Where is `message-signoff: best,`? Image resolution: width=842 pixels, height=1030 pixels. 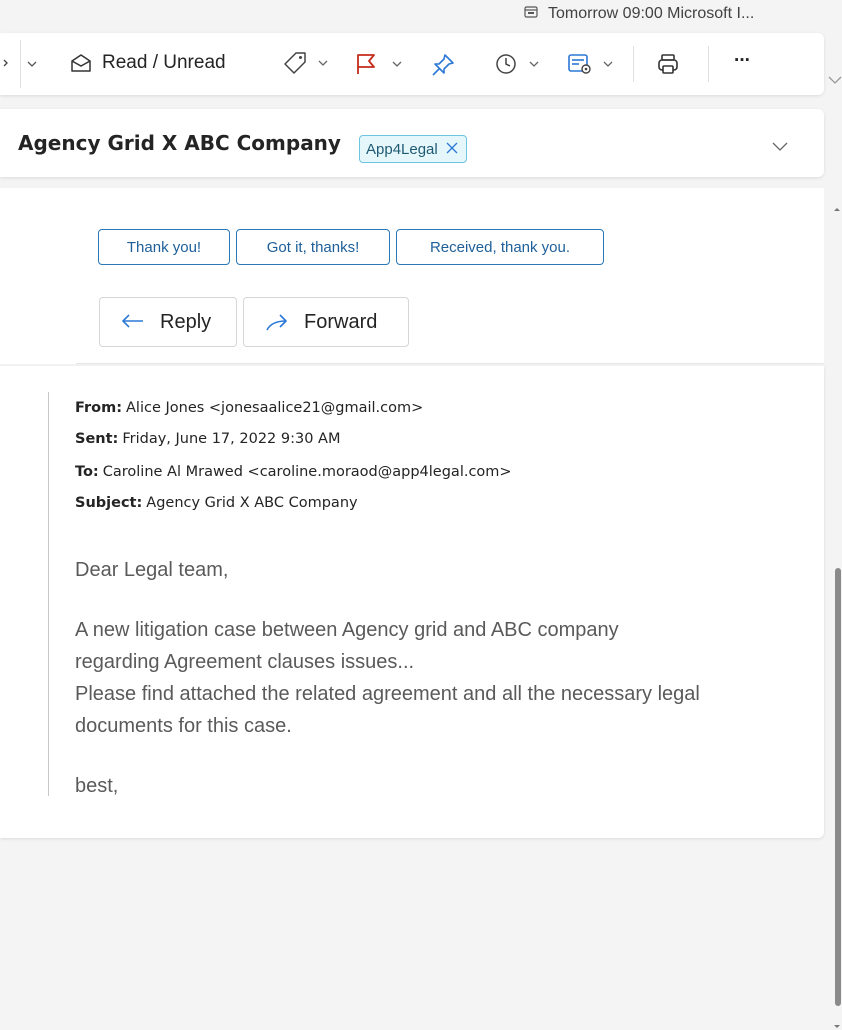
message-signoff: best, is located at coordinates (97, 786).